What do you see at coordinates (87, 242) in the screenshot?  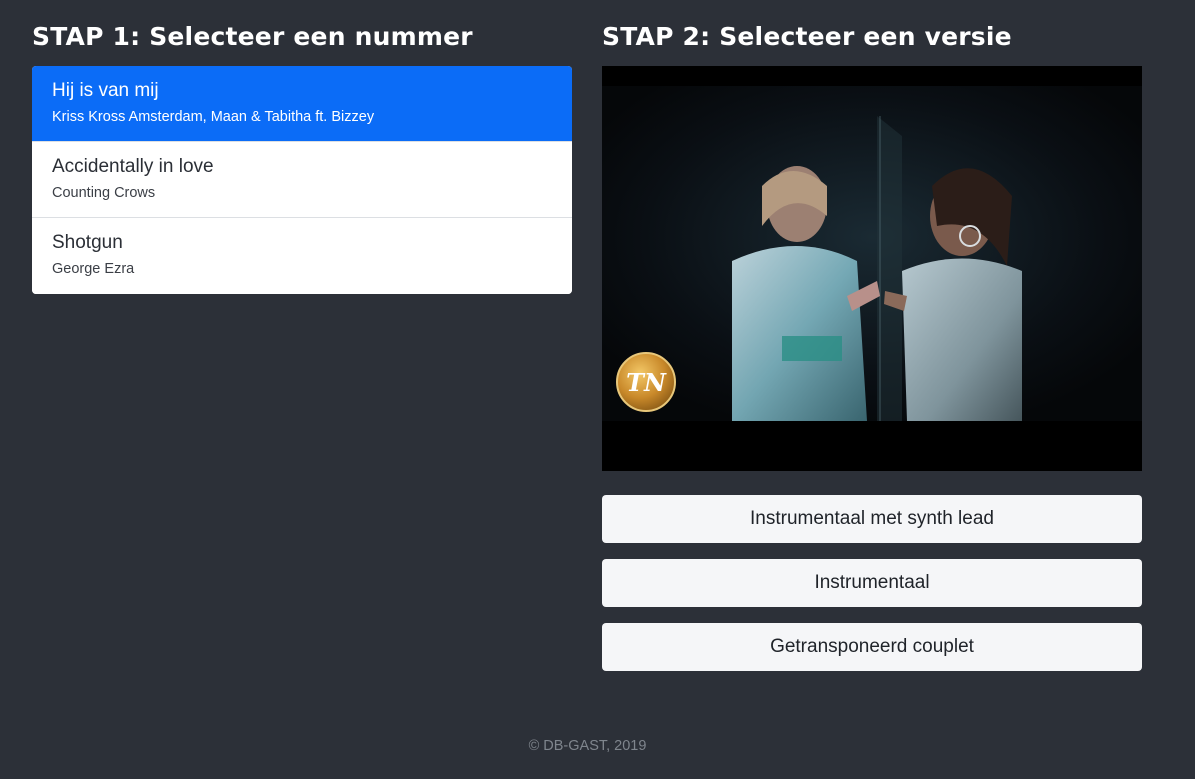 I see `song-title: Shotgun` at bounding box center [87, 242].